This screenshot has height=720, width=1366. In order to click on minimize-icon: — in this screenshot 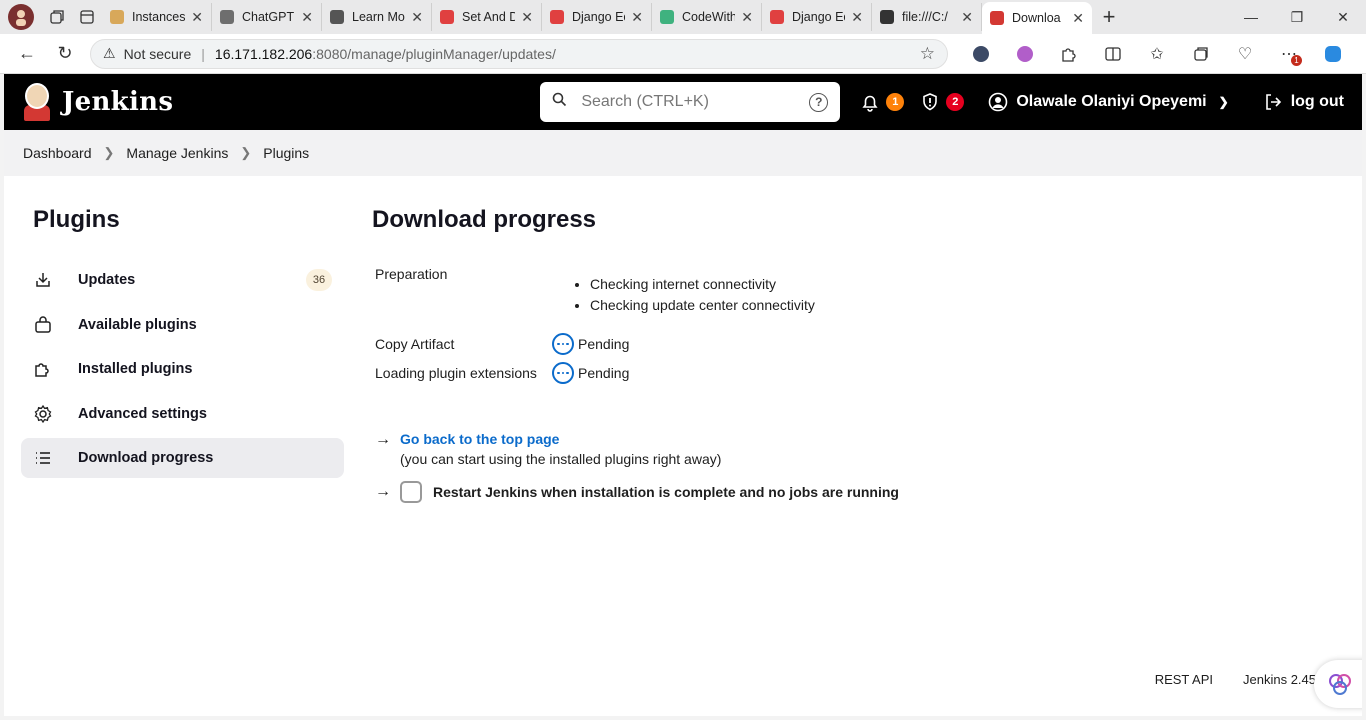, I will do `click(1251, 17)`.